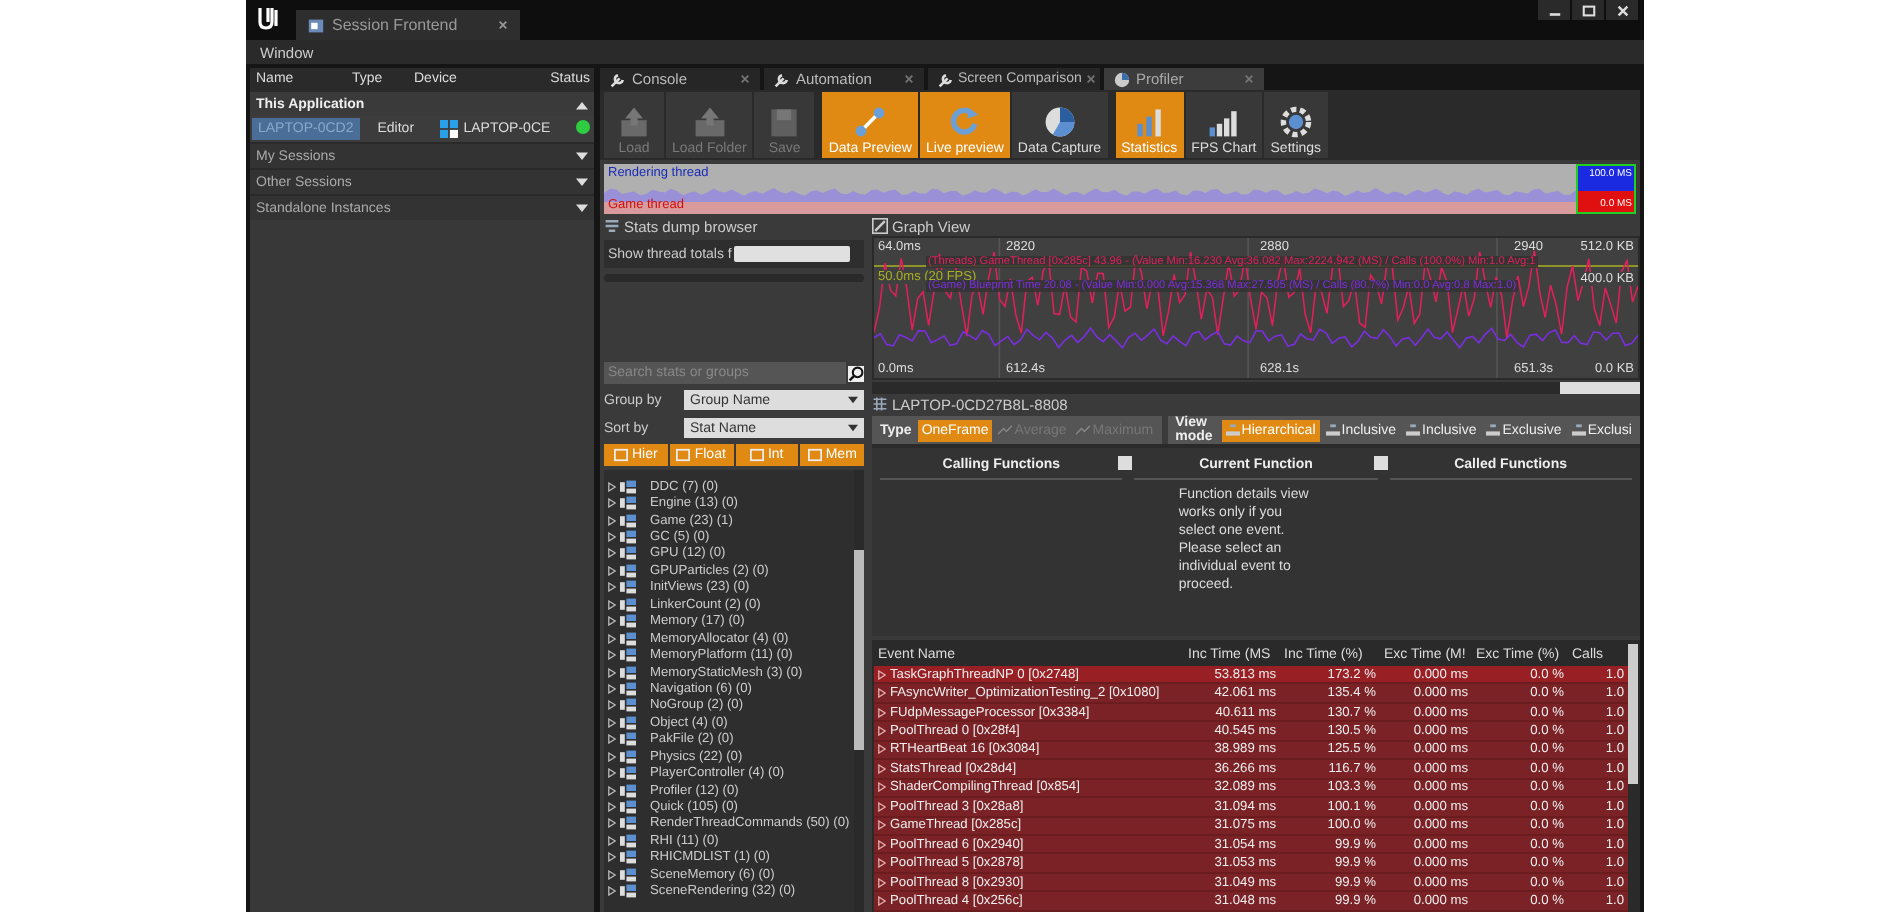  I want to click on list-icon, so click(612, 226).